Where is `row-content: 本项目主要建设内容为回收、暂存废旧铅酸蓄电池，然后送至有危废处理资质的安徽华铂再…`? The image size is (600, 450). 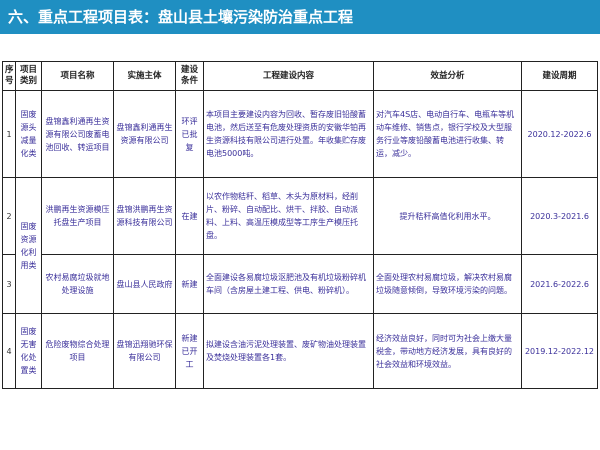 row-content: 本项目主要建设内容为回收、暂存废旧铅酸蓄电池，然后送至有危废处理资质的安徽华铂再… is located at coordinates (288, 134).